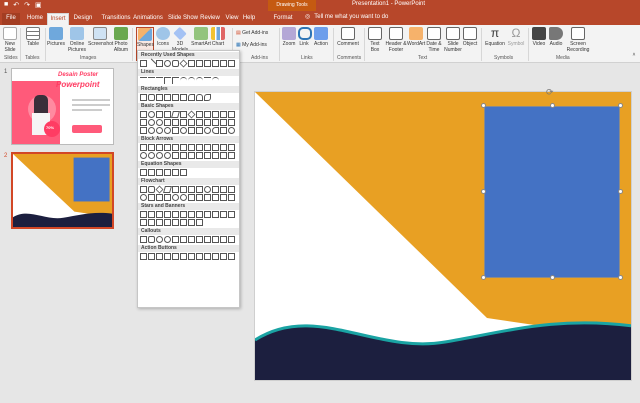  What do you see at coordinates (159, 155) in the screenshot?
I see `curved-up-arrow-shape-icon` at bounding box center [159, 155].